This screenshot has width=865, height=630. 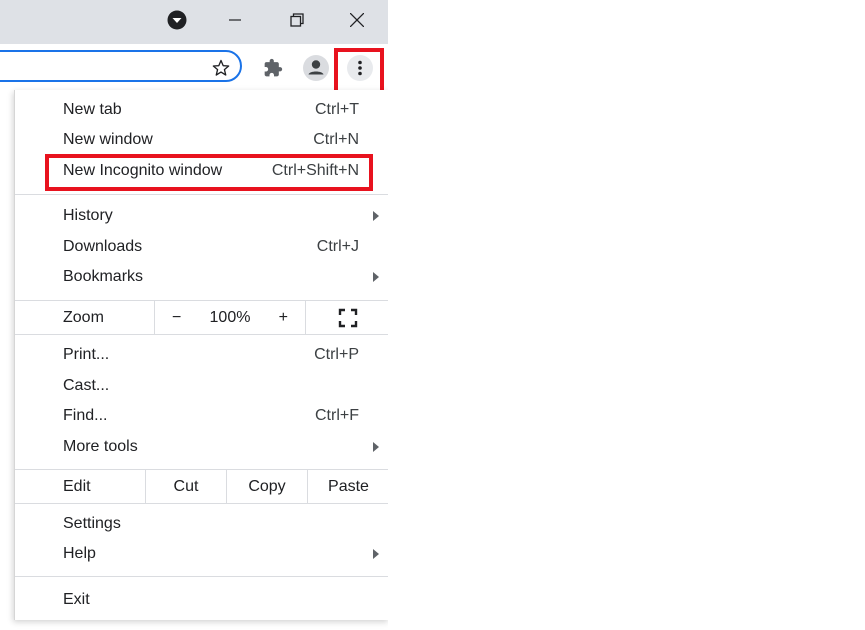 I want to click on menu-item-new-tab: New tab Ctrl+T, so click(x=201, y=110).